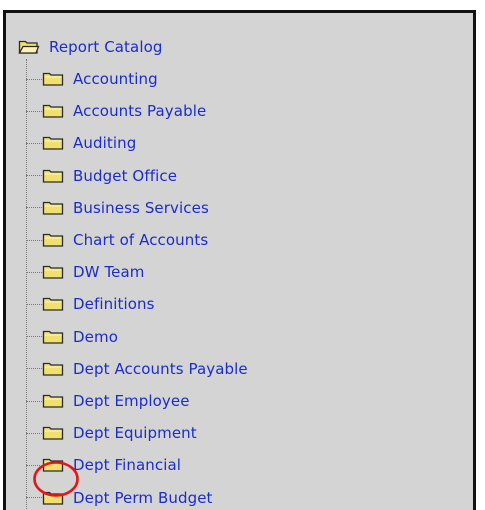 The width and height of the screenshot is (485, 510). What do you see at coordinates (125, 175) in the screenshot?
I see `tree-item-label: Budget Office` at bounding box center [125, 175].